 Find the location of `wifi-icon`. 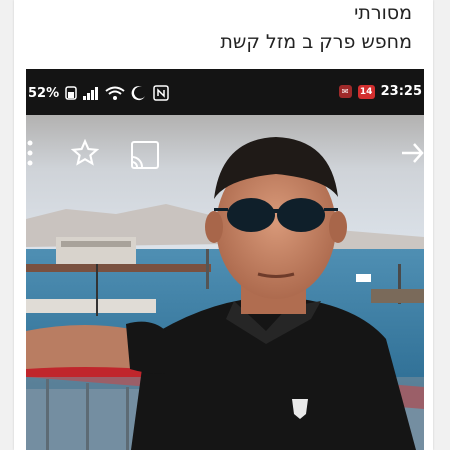

wifi-icon is located at coordinates (115, 93).